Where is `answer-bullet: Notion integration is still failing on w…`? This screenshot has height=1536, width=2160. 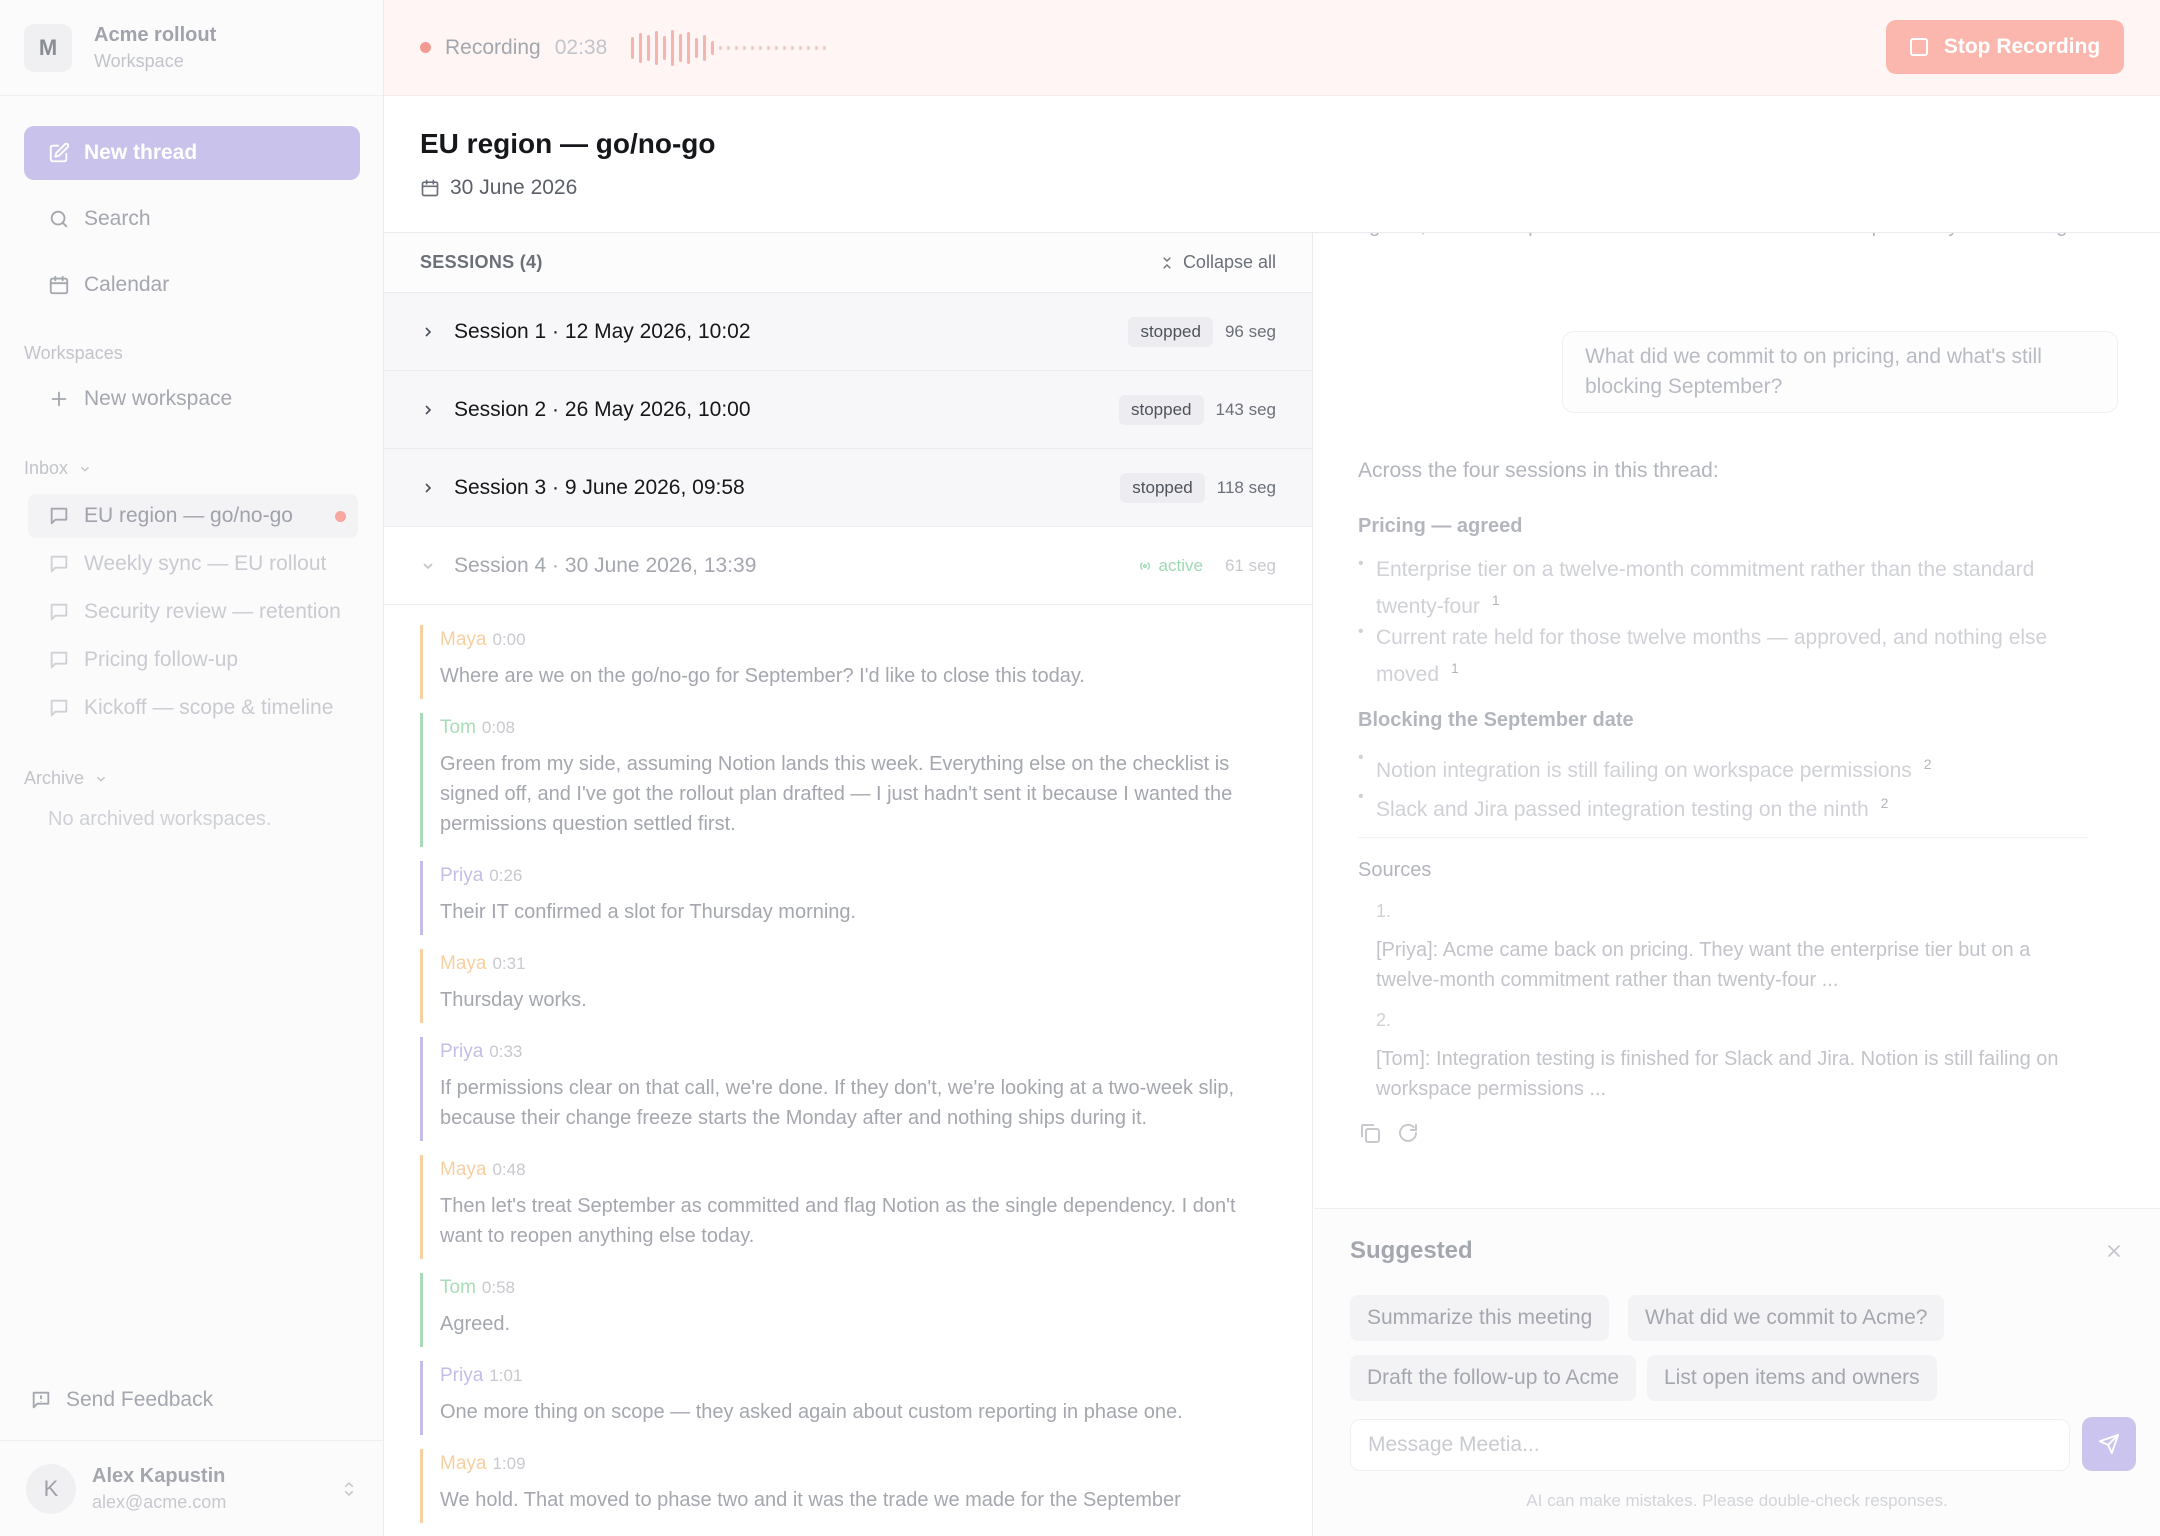
answer-bullet: Notion integration is still failing on w… is located at coordinates (1723, 764).